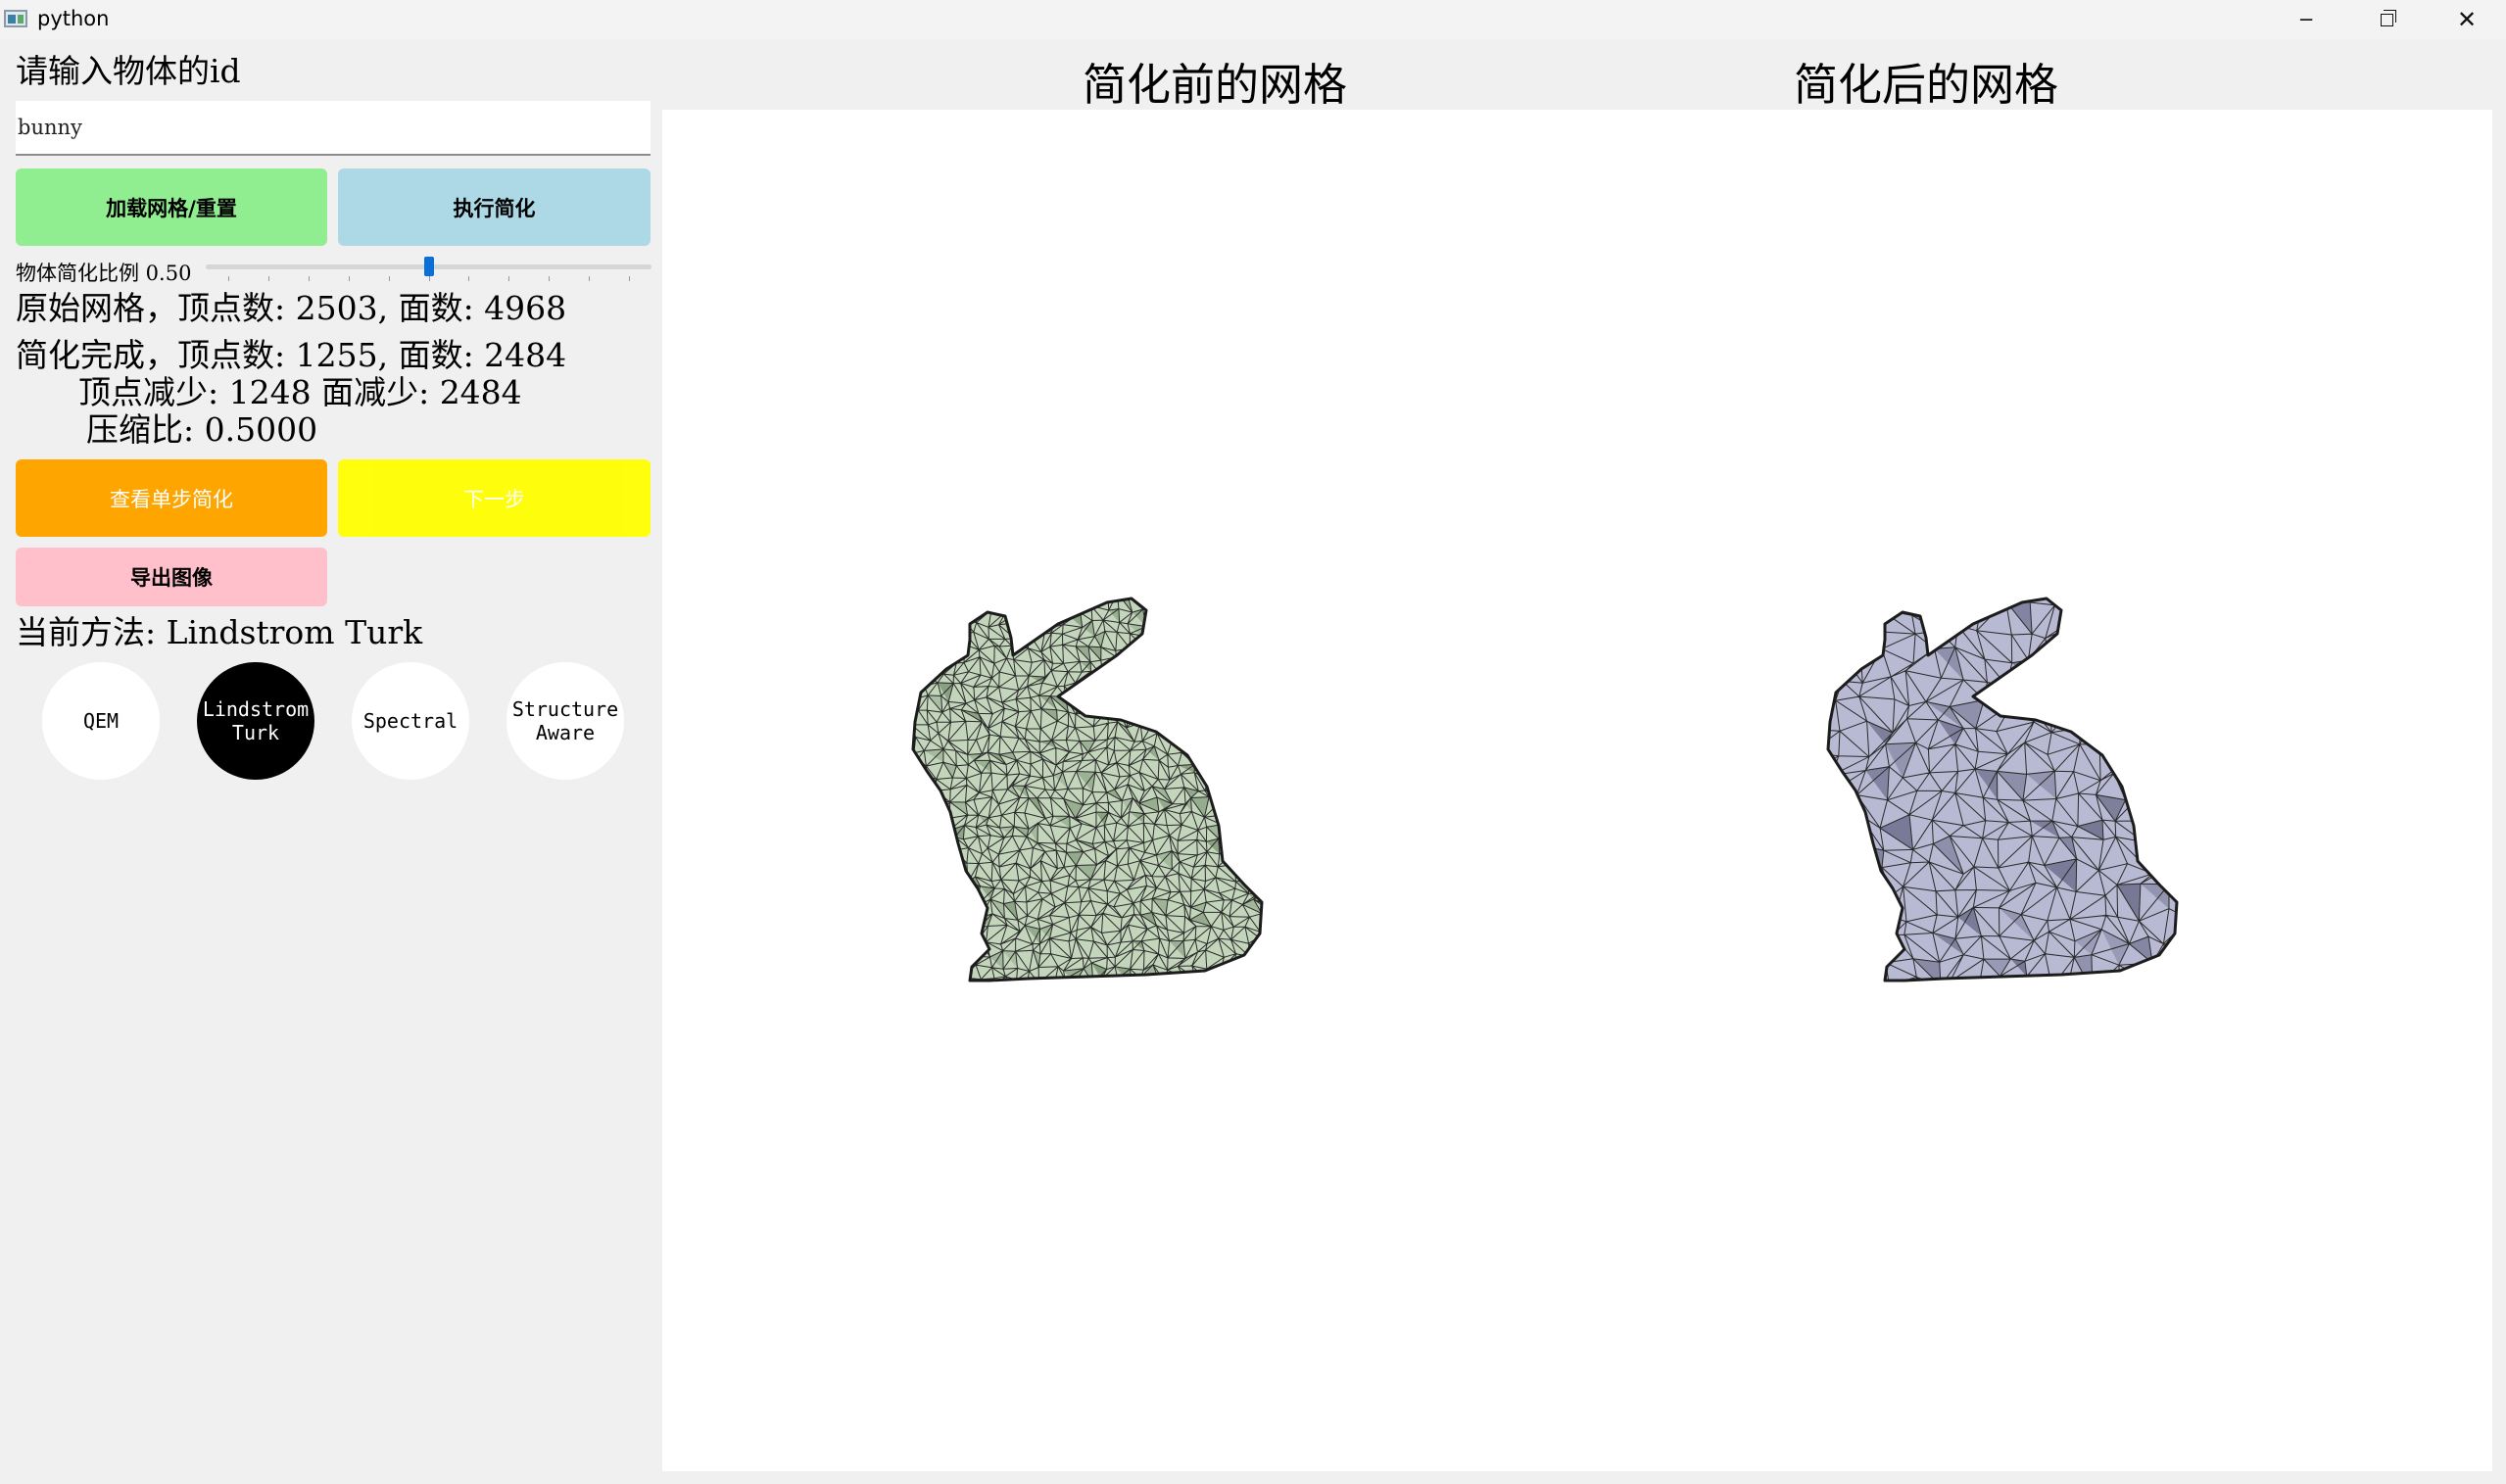  I want to click on load-mesh-button: 加载网格/重置, so click(171, 207).